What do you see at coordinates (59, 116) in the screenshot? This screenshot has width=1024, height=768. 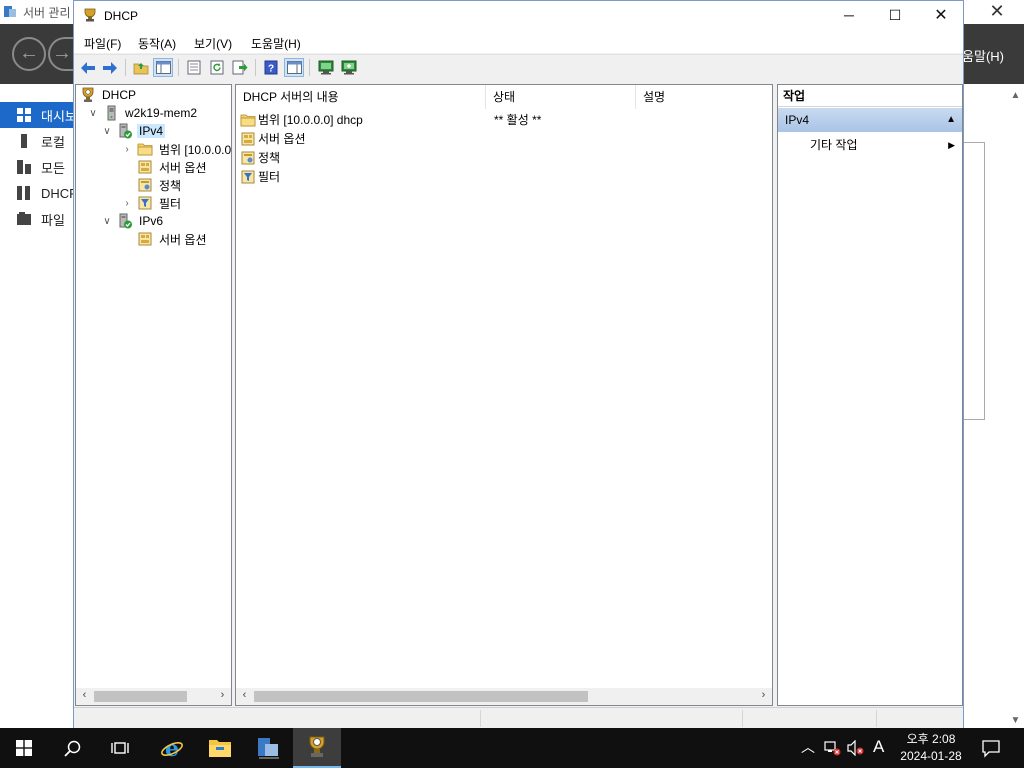 I see `nav-item-label: 대시보` at bounding box center [59, 116].